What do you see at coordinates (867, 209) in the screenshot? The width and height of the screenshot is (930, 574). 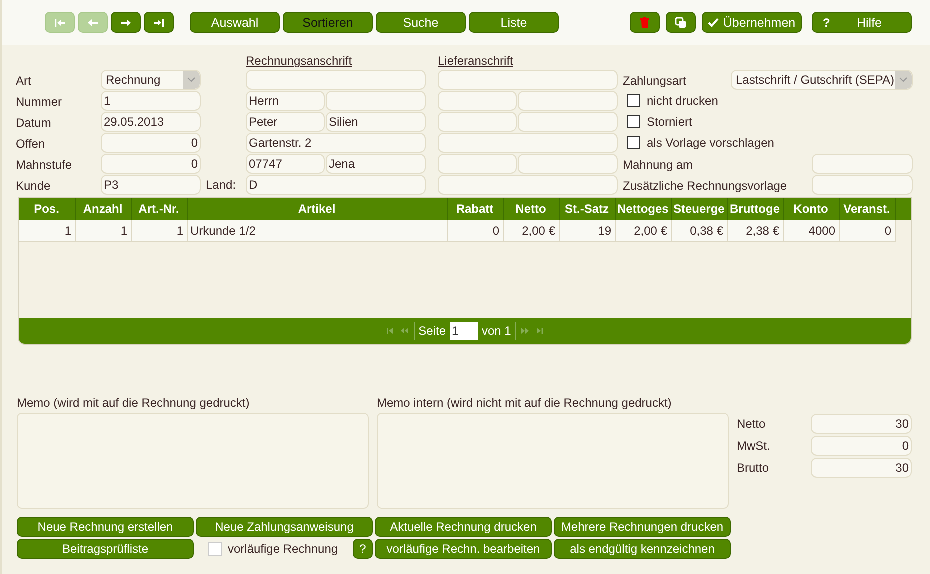 I see `column-header: Veranst.` at bounding box center [867, 209].